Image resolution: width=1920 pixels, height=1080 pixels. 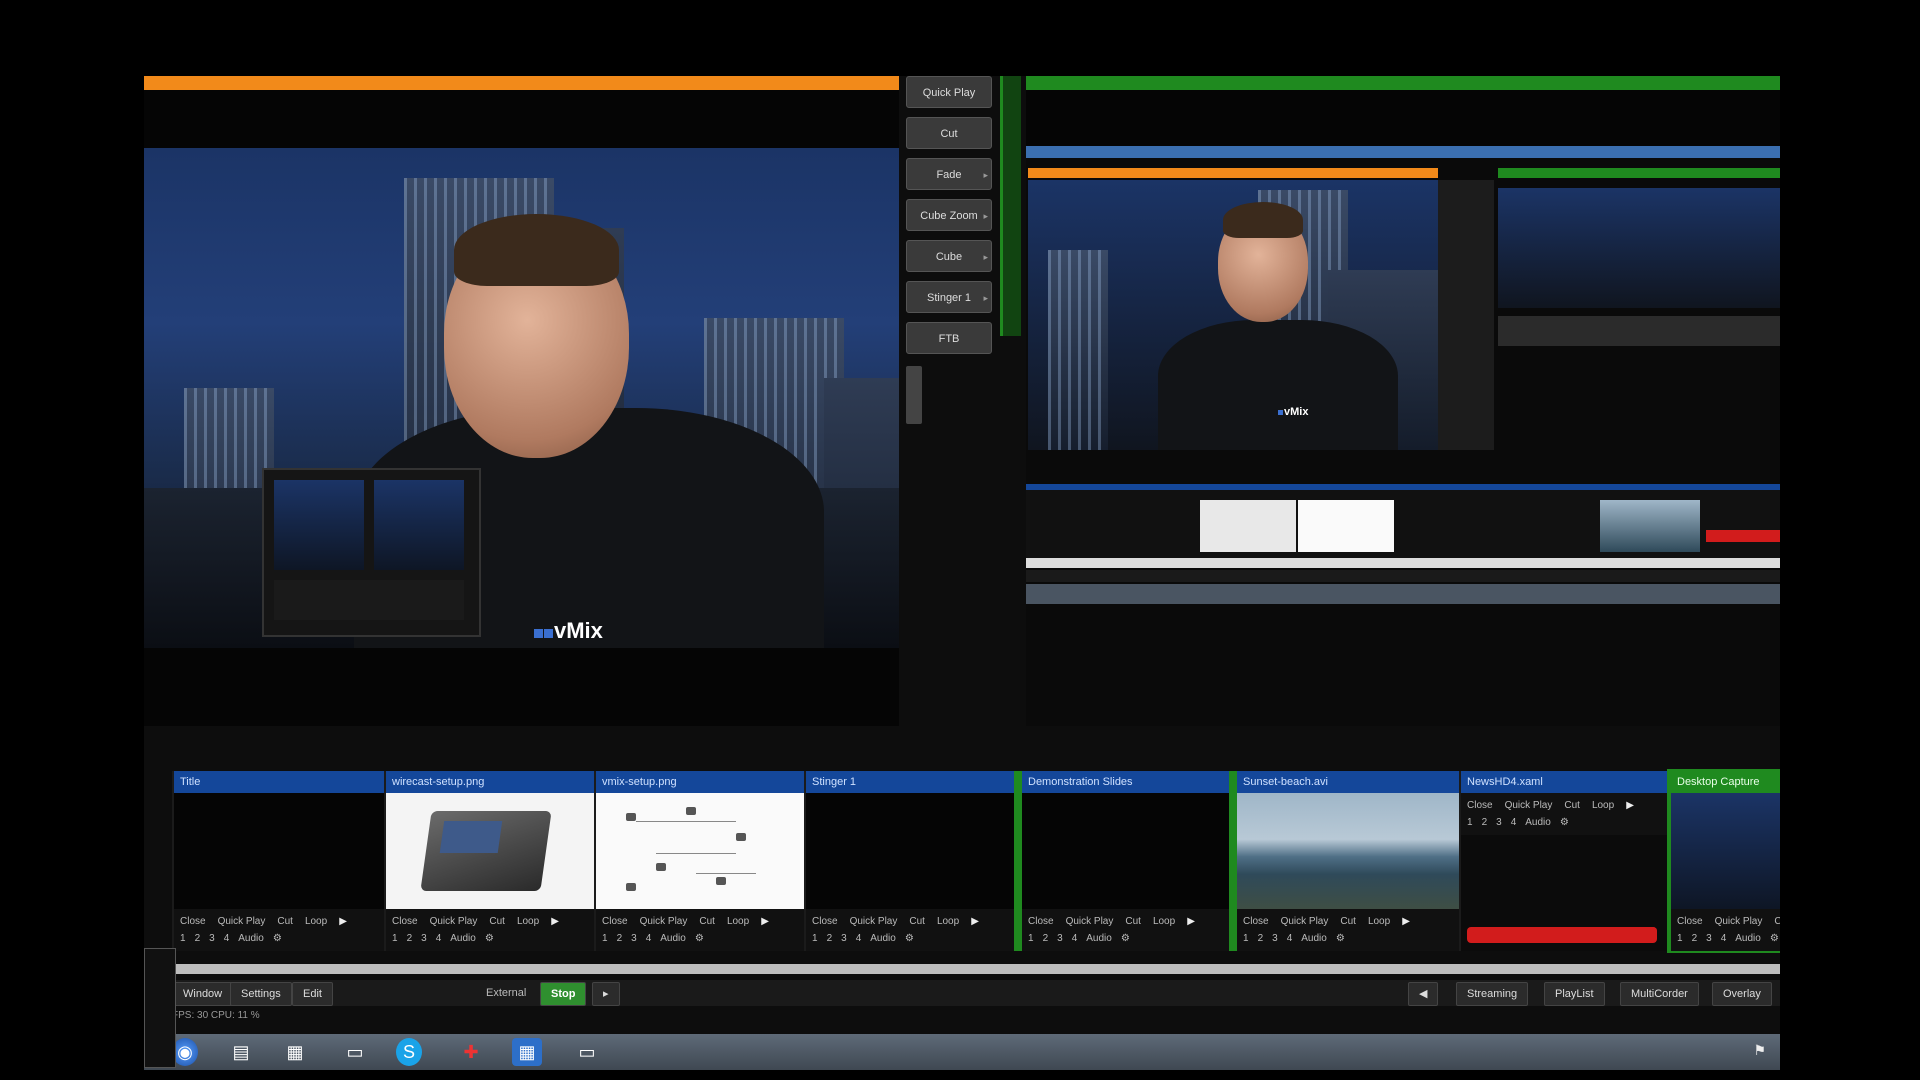 I want to click on input-tile: Title Close Quick Play Cut Loop ▶ 1 2 3 4 Audio ⚙, so click(x=278, y=861).